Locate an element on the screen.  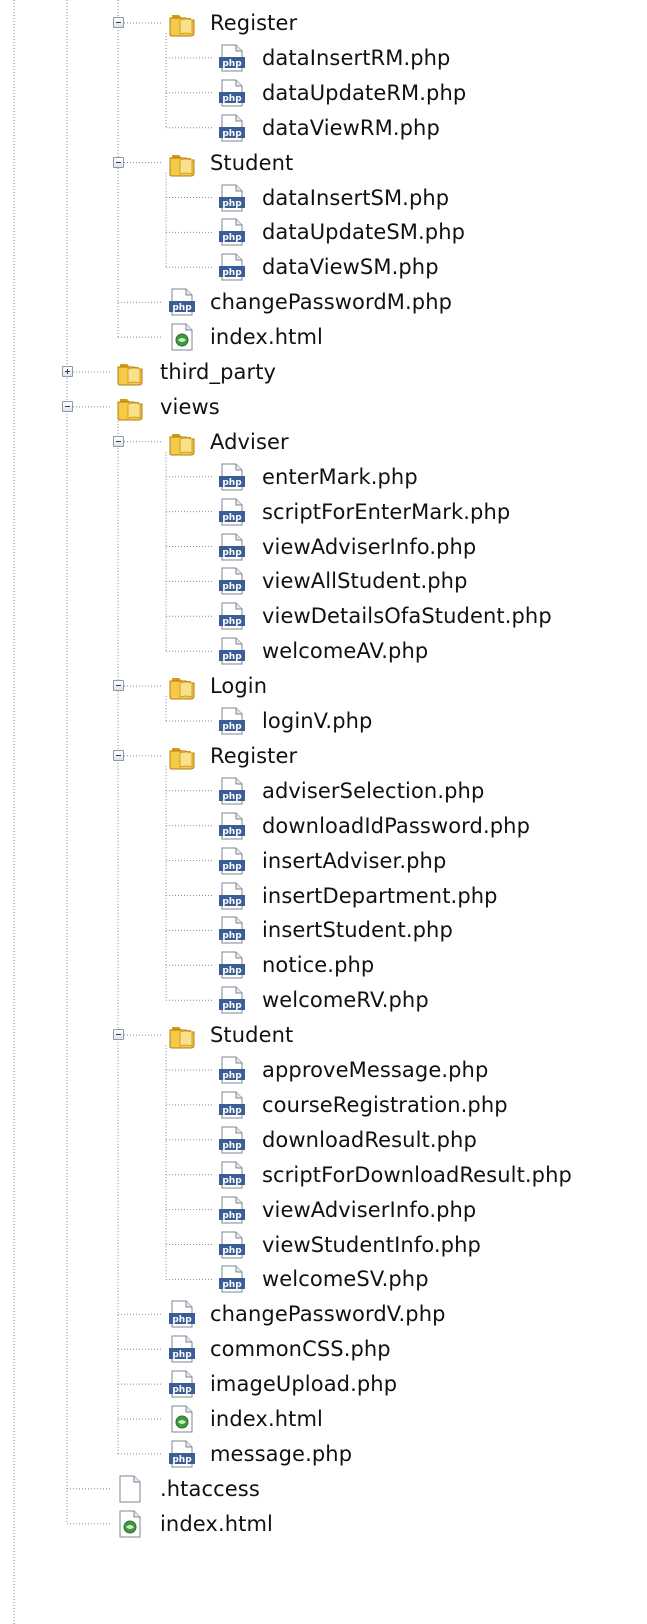
file-label: insertAdviser.php is located at coordinates (354, 860).